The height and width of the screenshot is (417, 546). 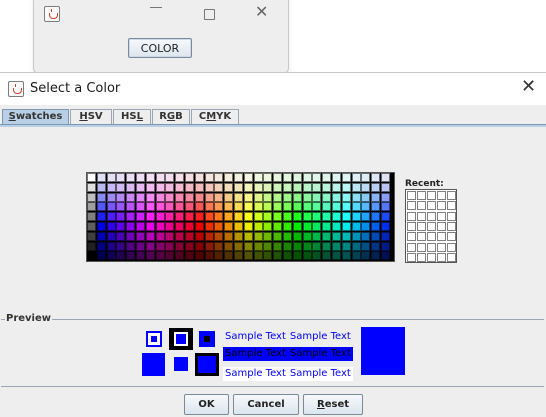 What do you see at coordinates (215, 116) in the screenshot?
I see `tab-cmyk: CMYK` at bounding box center [215, 116].